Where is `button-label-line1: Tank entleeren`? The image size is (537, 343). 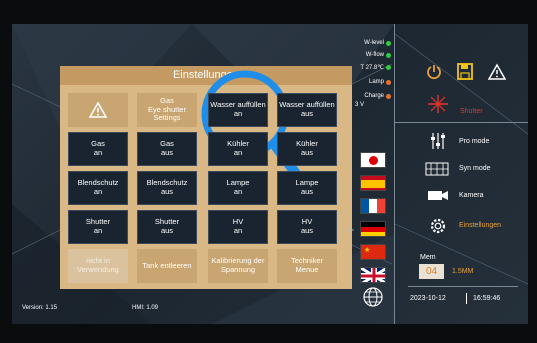 button-label-line1: Tank entleeren is located at coordinates (167, 265).